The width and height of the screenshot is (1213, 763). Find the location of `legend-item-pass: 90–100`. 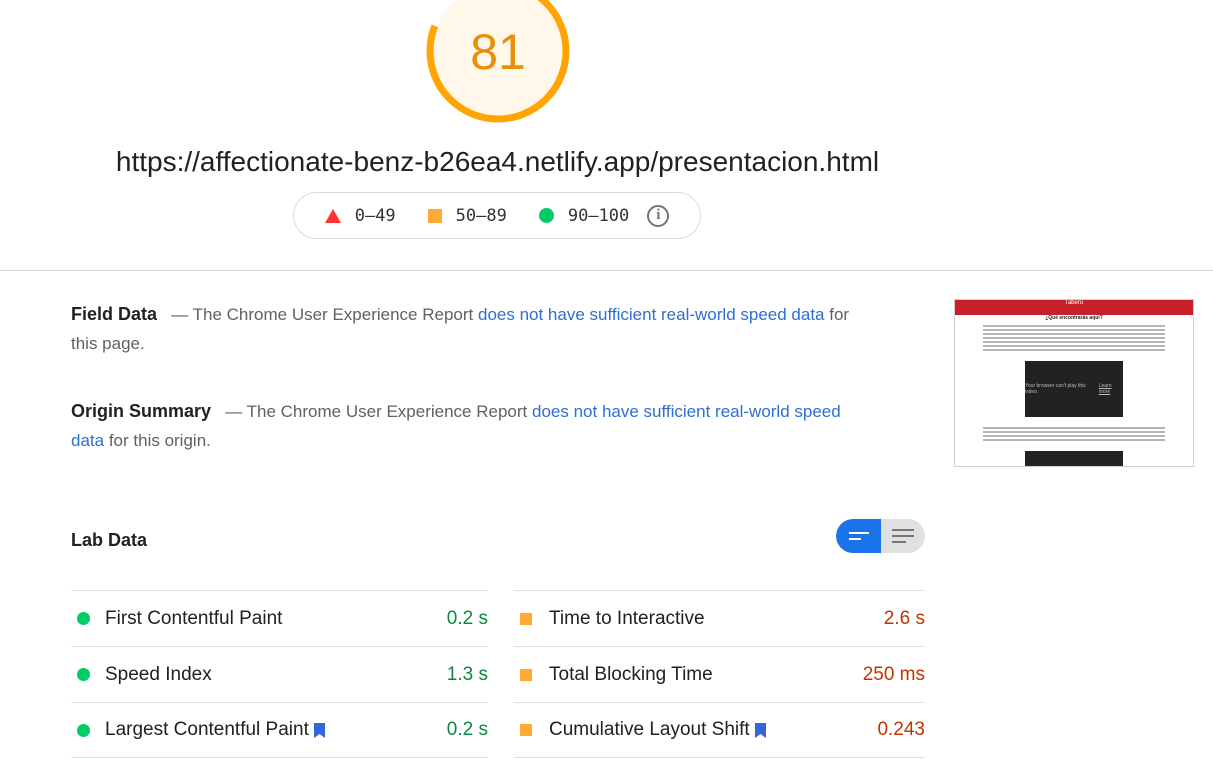

legend-item-pass: 90–100 is located at coordinates (584, 215).